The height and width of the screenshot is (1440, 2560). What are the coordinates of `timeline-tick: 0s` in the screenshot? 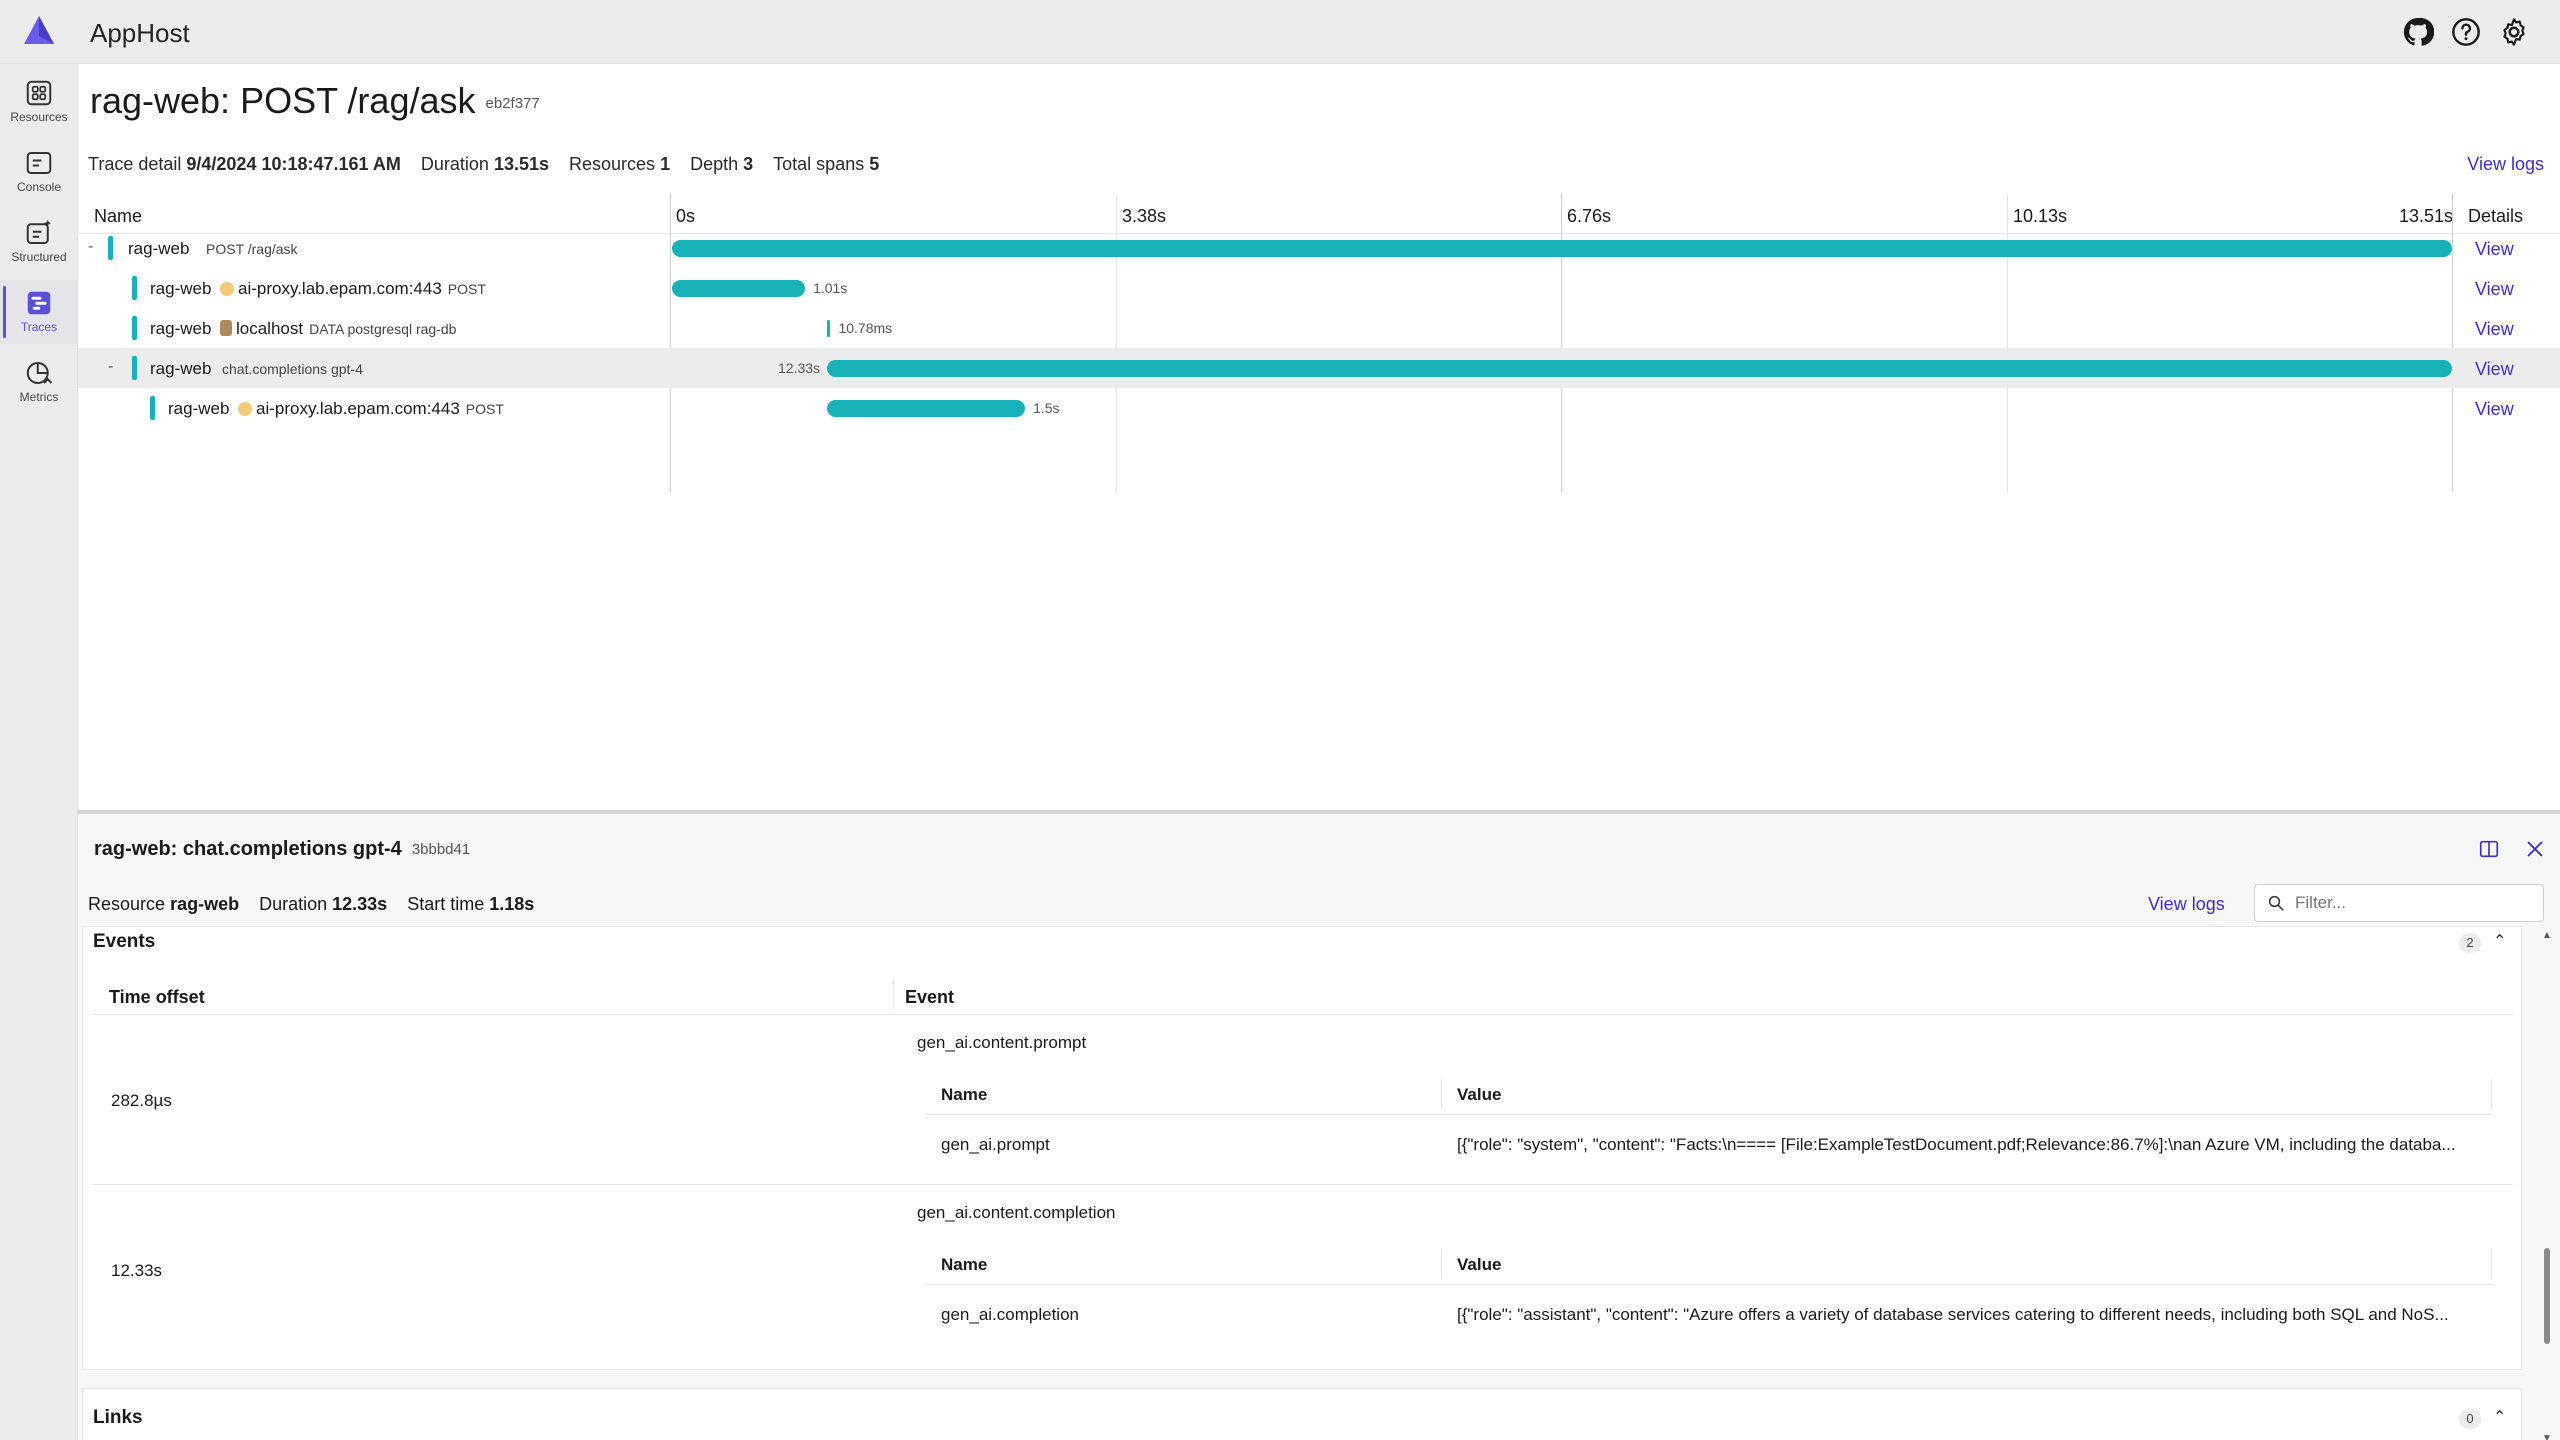 It's located at (686, 216).